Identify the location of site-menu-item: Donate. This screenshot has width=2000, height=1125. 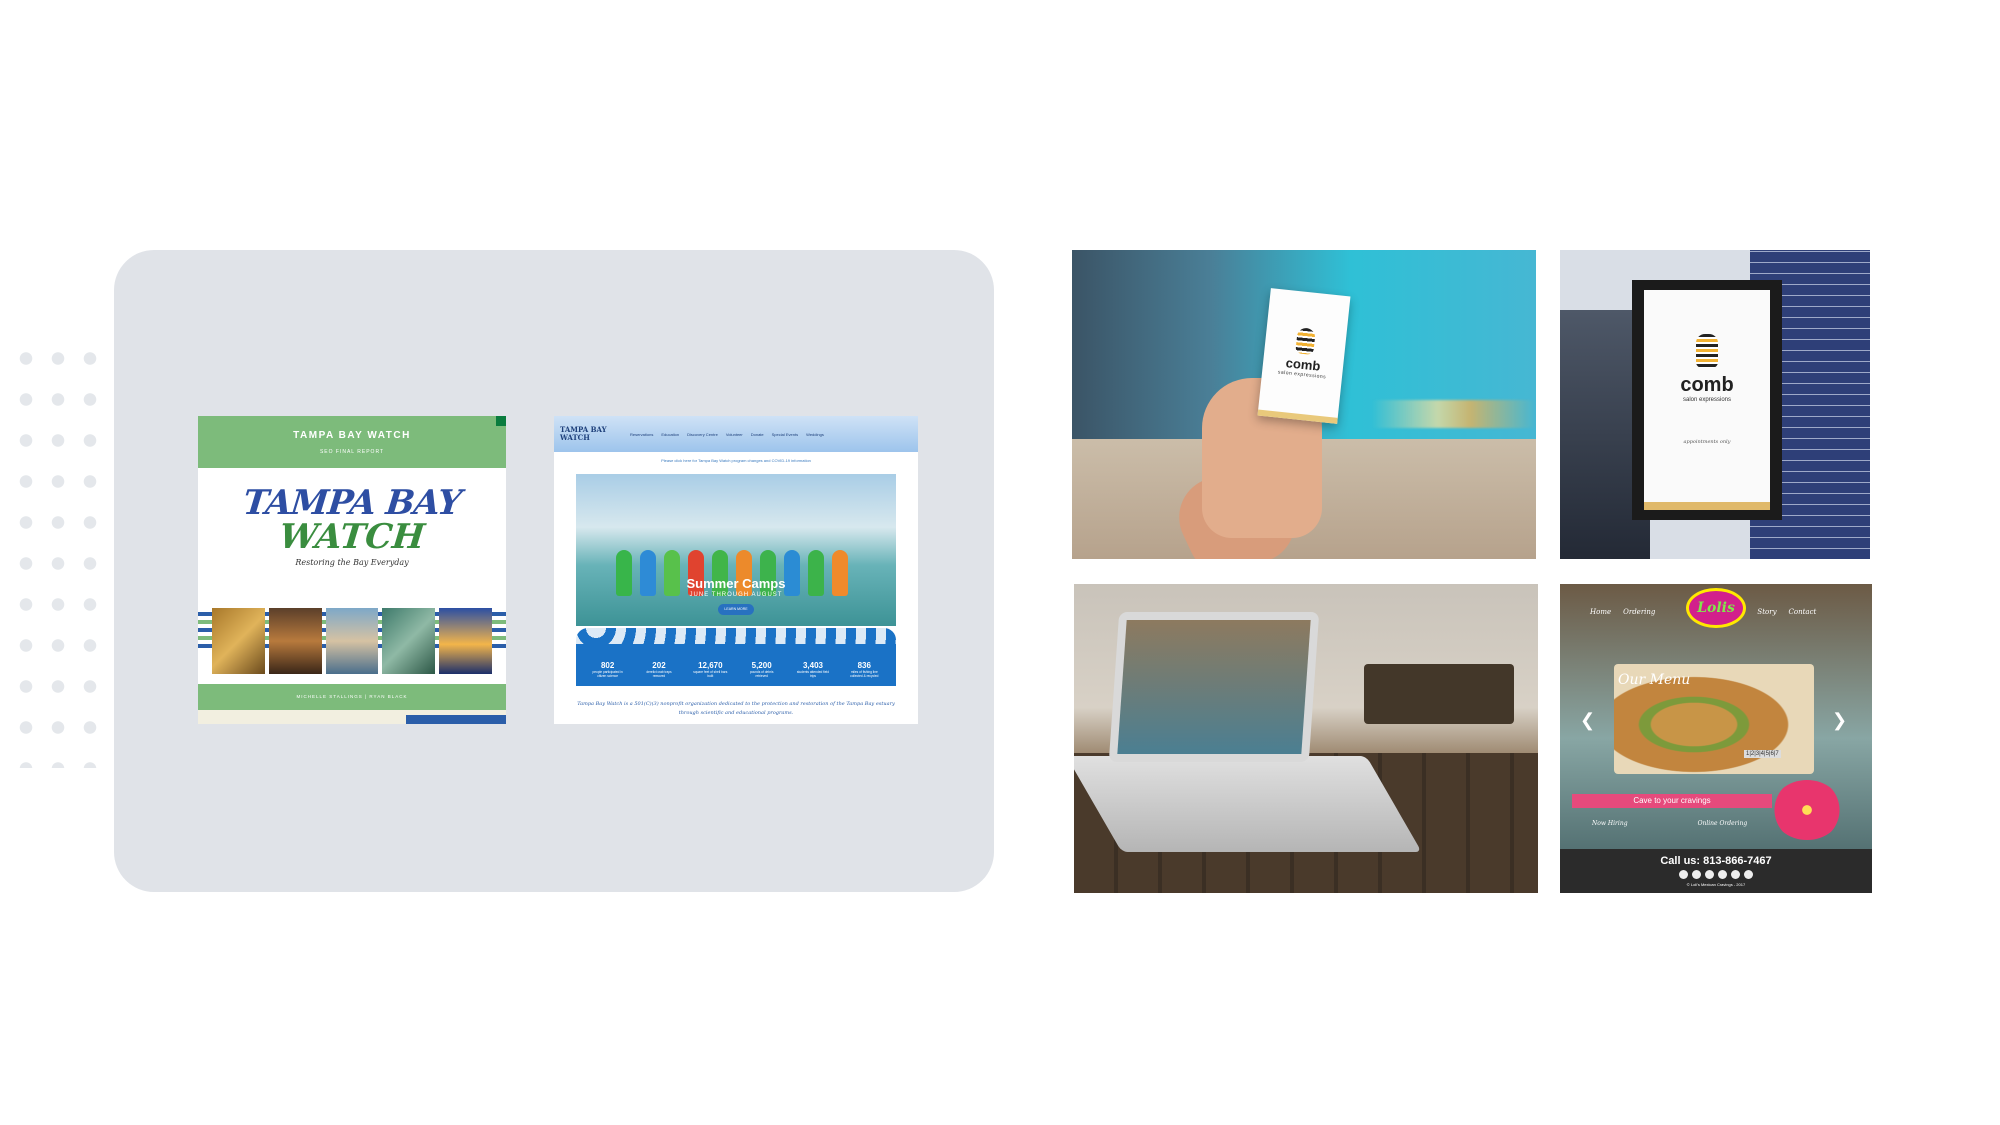
(757, 434).